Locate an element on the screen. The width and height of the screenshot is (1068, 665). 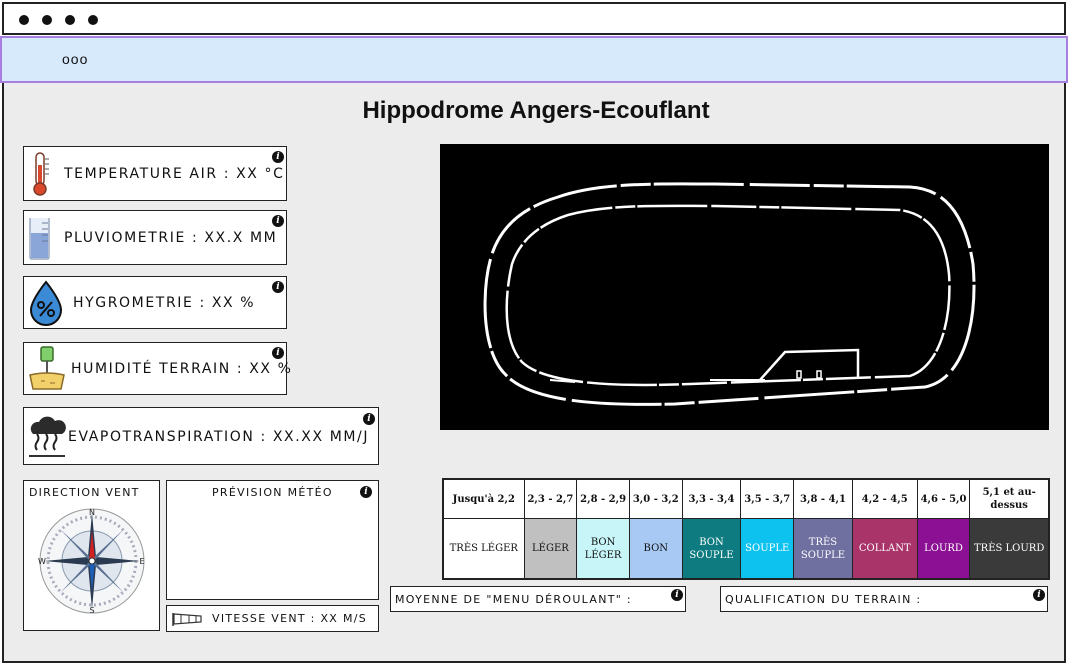
scale-range-cell: 3,3 - 3,4 is located at coordinates (711, 499).